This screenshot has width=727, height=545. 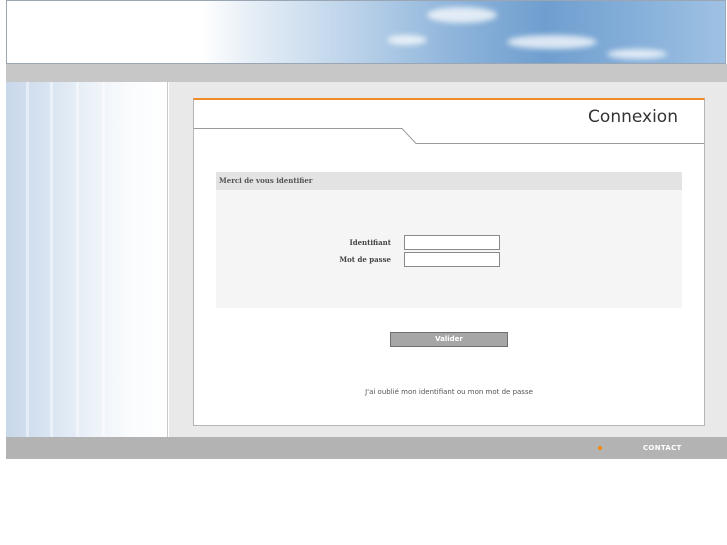 I want to click on footer-bar: CONTACT, so click(x=366, y=448).